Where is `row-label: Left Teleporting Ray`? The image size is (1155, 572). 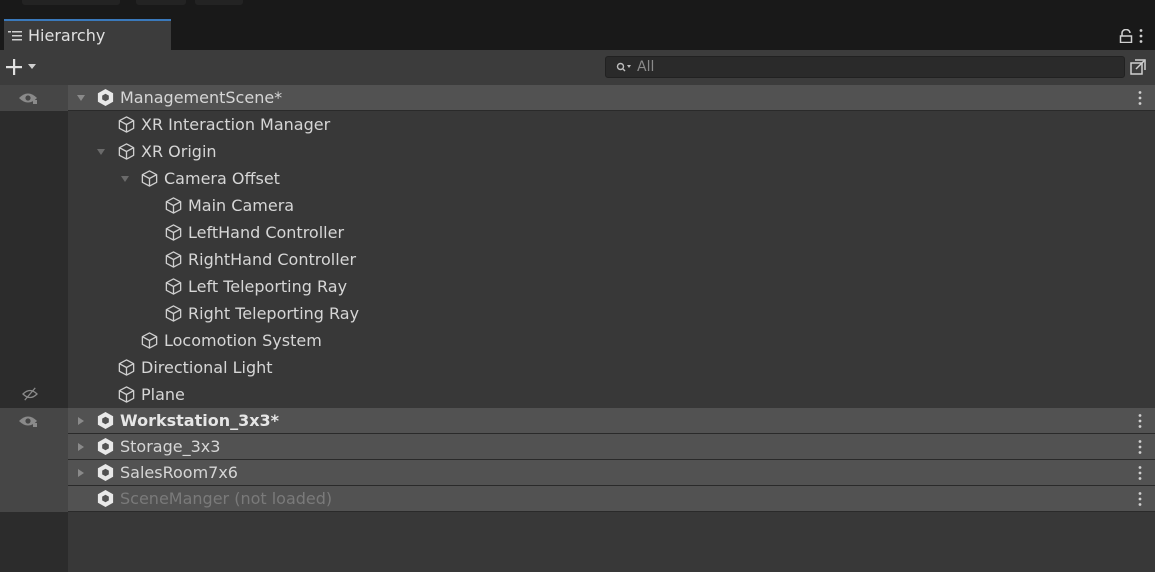
row-label: Left Teleporting Ray is located at coordinates (268, 286).